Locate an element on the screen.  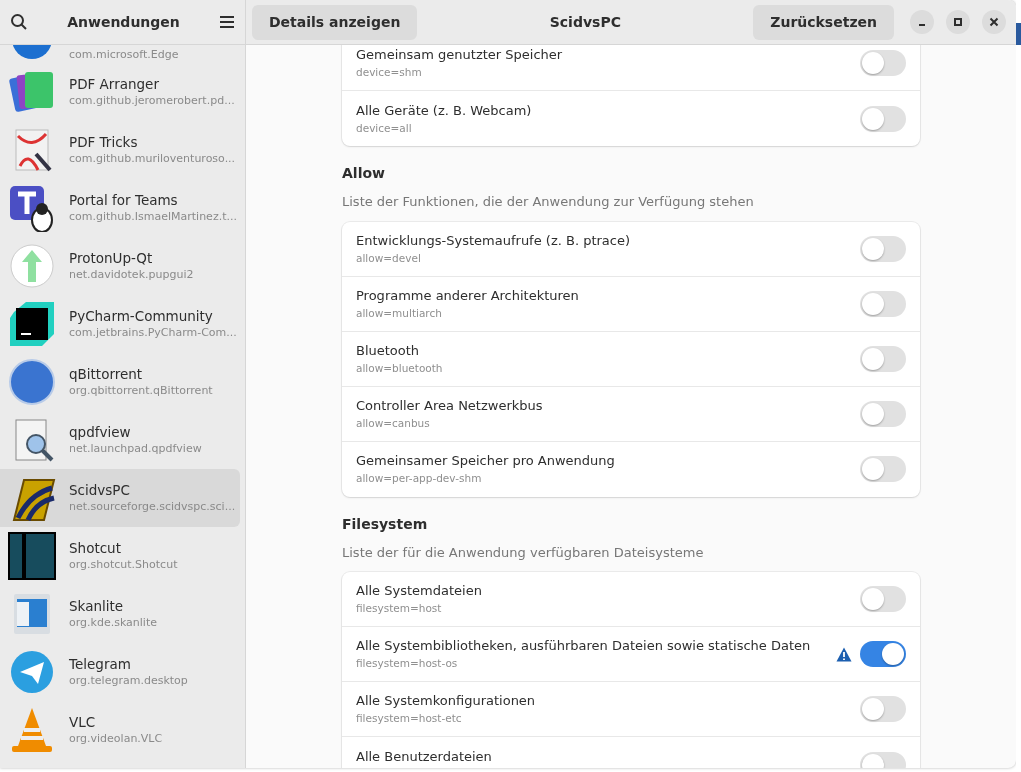
setting-key: filesystem=host-etc is located at coordinates (608, 718).